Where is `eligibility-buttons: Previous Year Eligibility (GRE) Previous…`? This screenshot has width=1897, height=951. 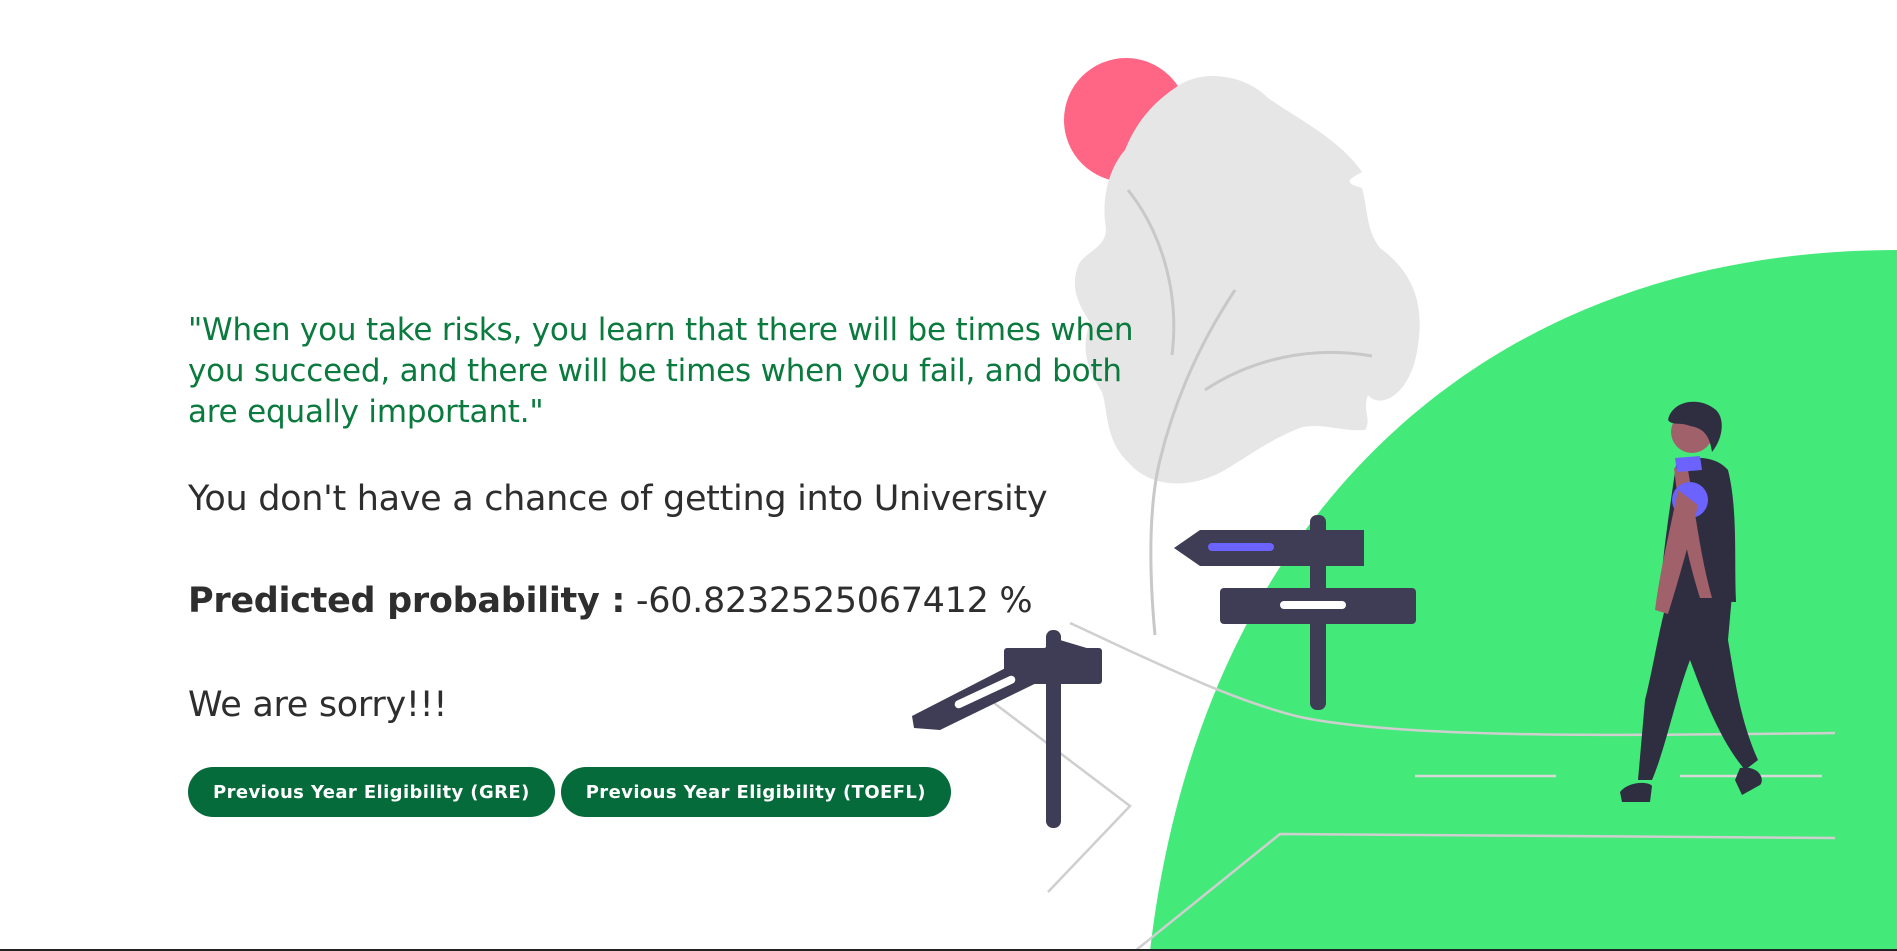
eligibility-buttons: Previous Year Eligibility (GRE) Previous… is located at coordinates (668, 792).